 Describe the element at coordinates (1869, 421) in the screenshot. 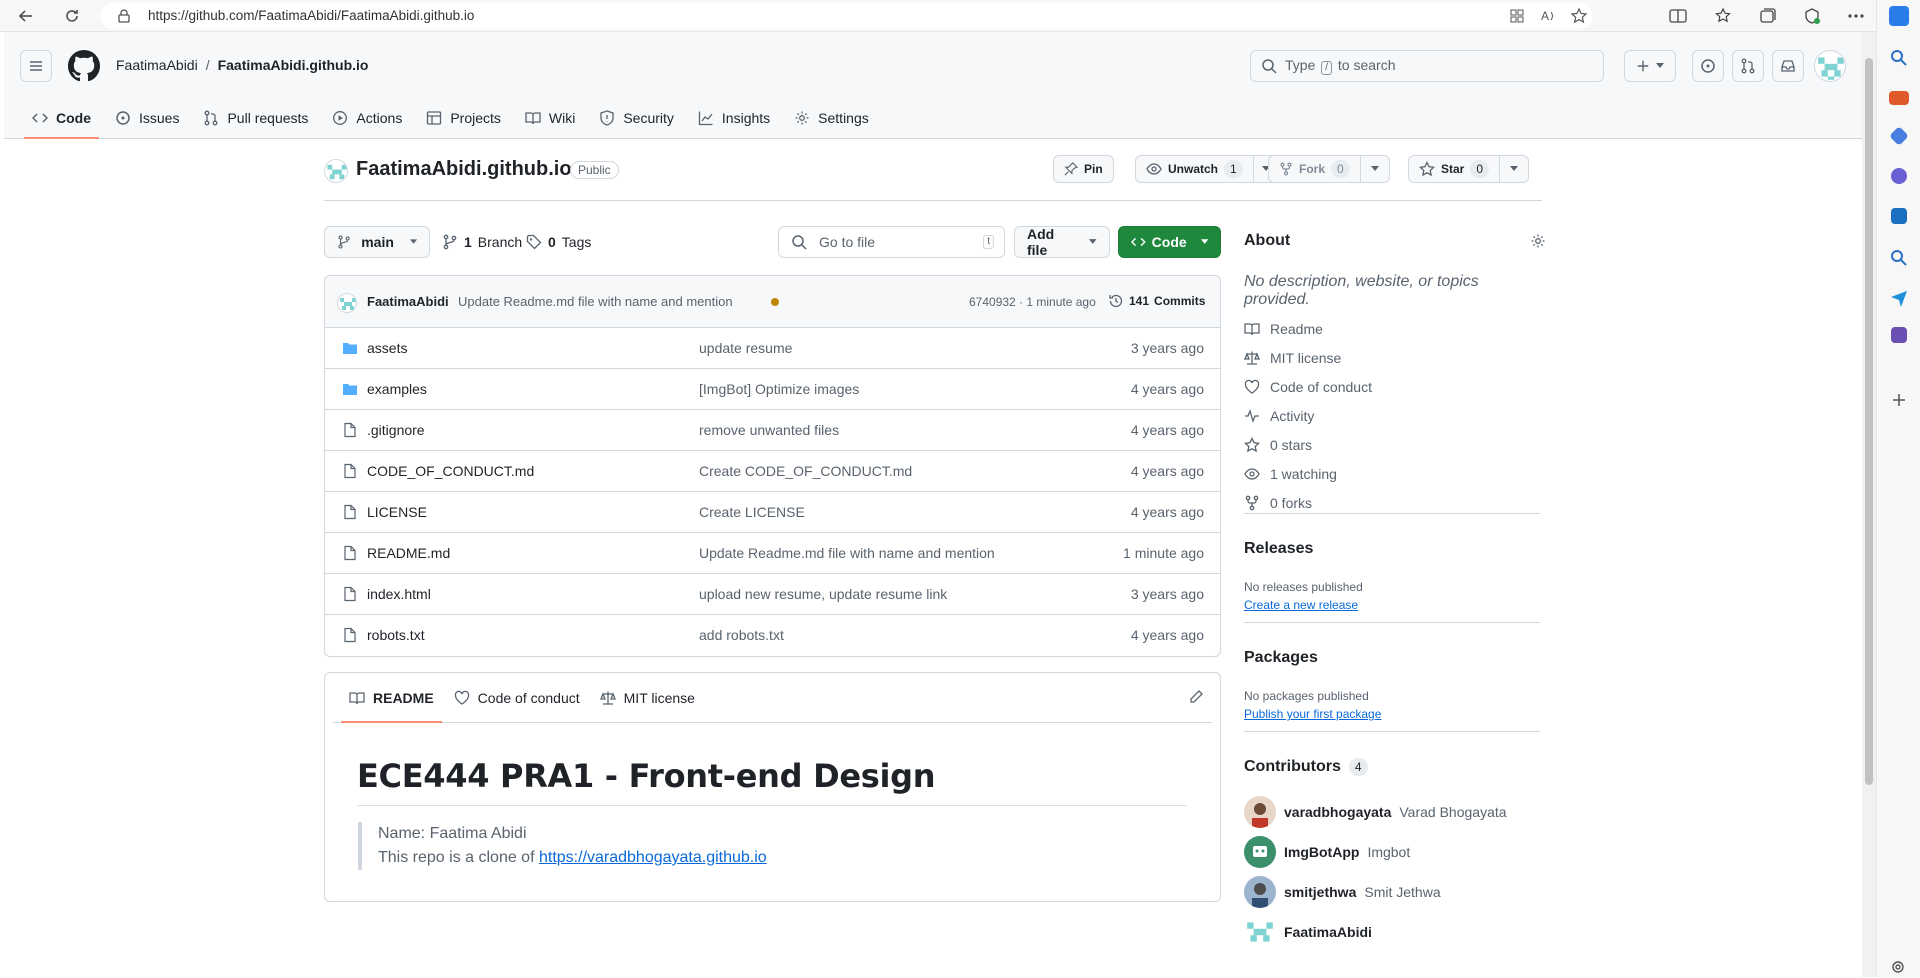

I see `scrollbar-thumb` at that location.